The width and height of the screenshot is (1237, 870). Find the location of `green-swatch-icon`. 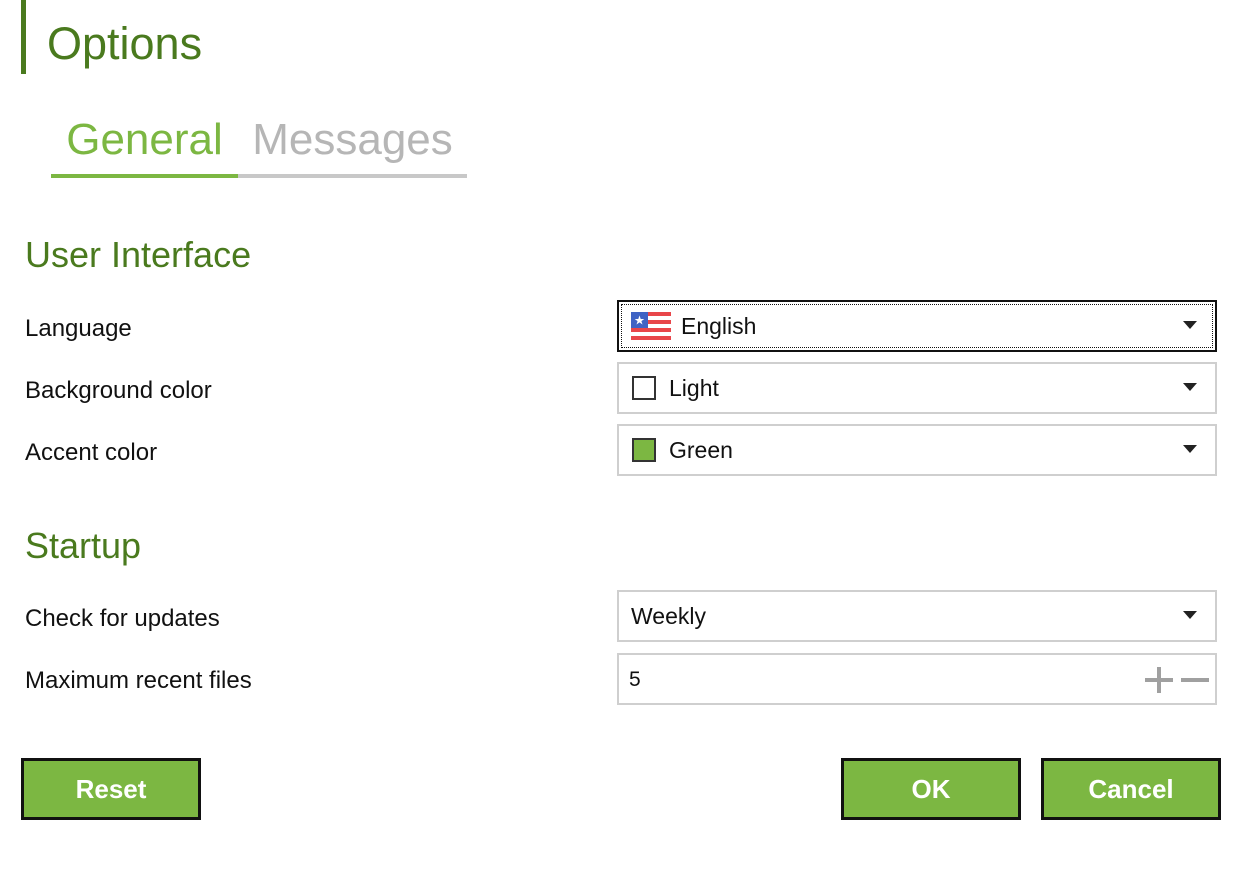

green-swatch-icon is located at coordinates (644, 450).